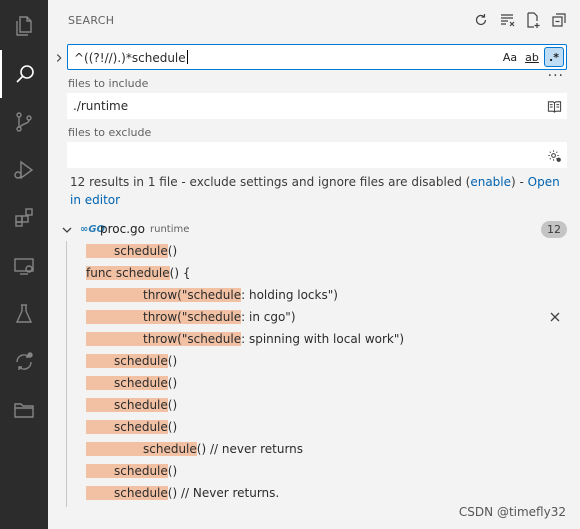  I want to click on explorer-files-icon, so click(24, 26).